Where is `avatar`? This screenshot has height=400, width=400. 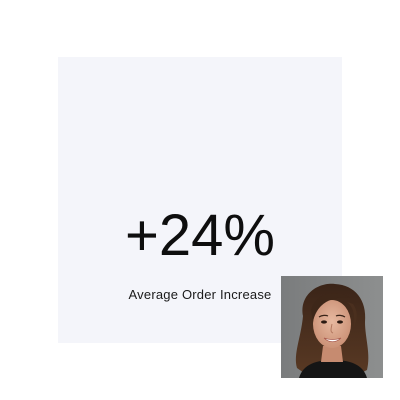
avatar is located at coordinates (332, 327).